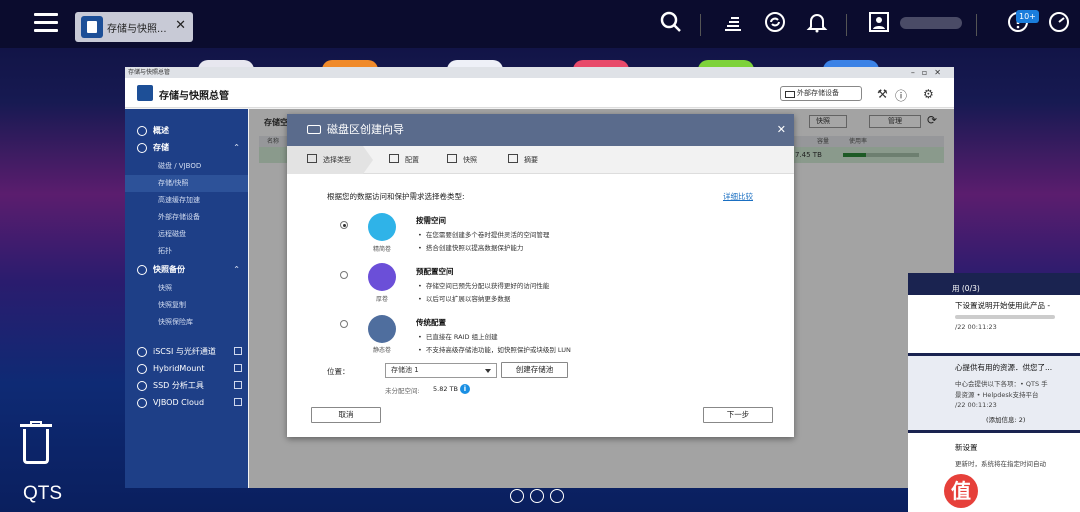  What do you see at coordinates (186, 351) in the screenshot?
I see `sidebar-item-iscsi: iSCSI 与光纤通道` at bounding box center [186, 351].